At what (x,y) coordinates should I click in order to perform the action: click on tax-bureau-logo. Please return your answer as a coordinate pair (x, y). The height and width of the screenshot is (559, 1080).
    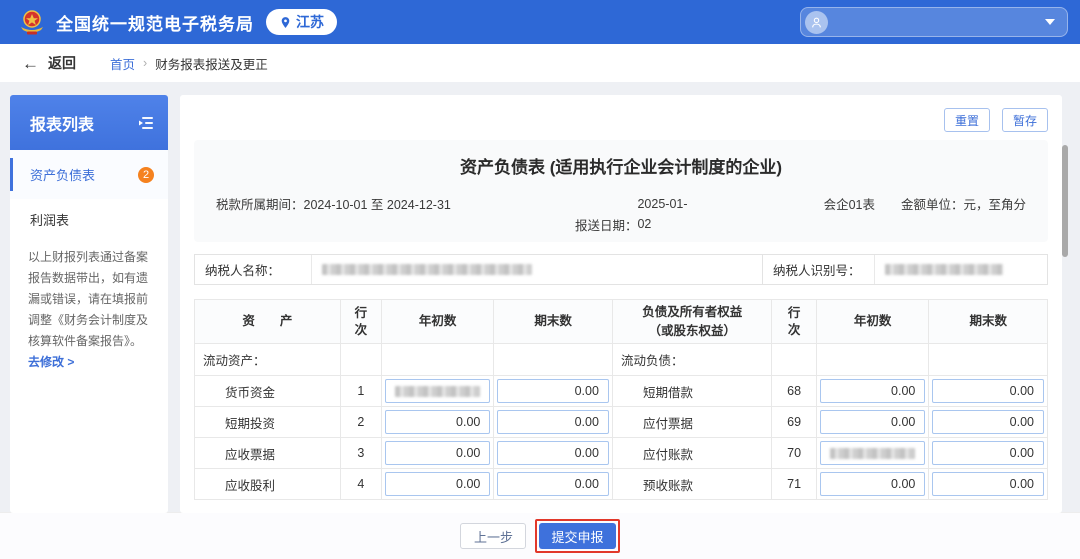
    Looking at the image, I should click on (32, 22).